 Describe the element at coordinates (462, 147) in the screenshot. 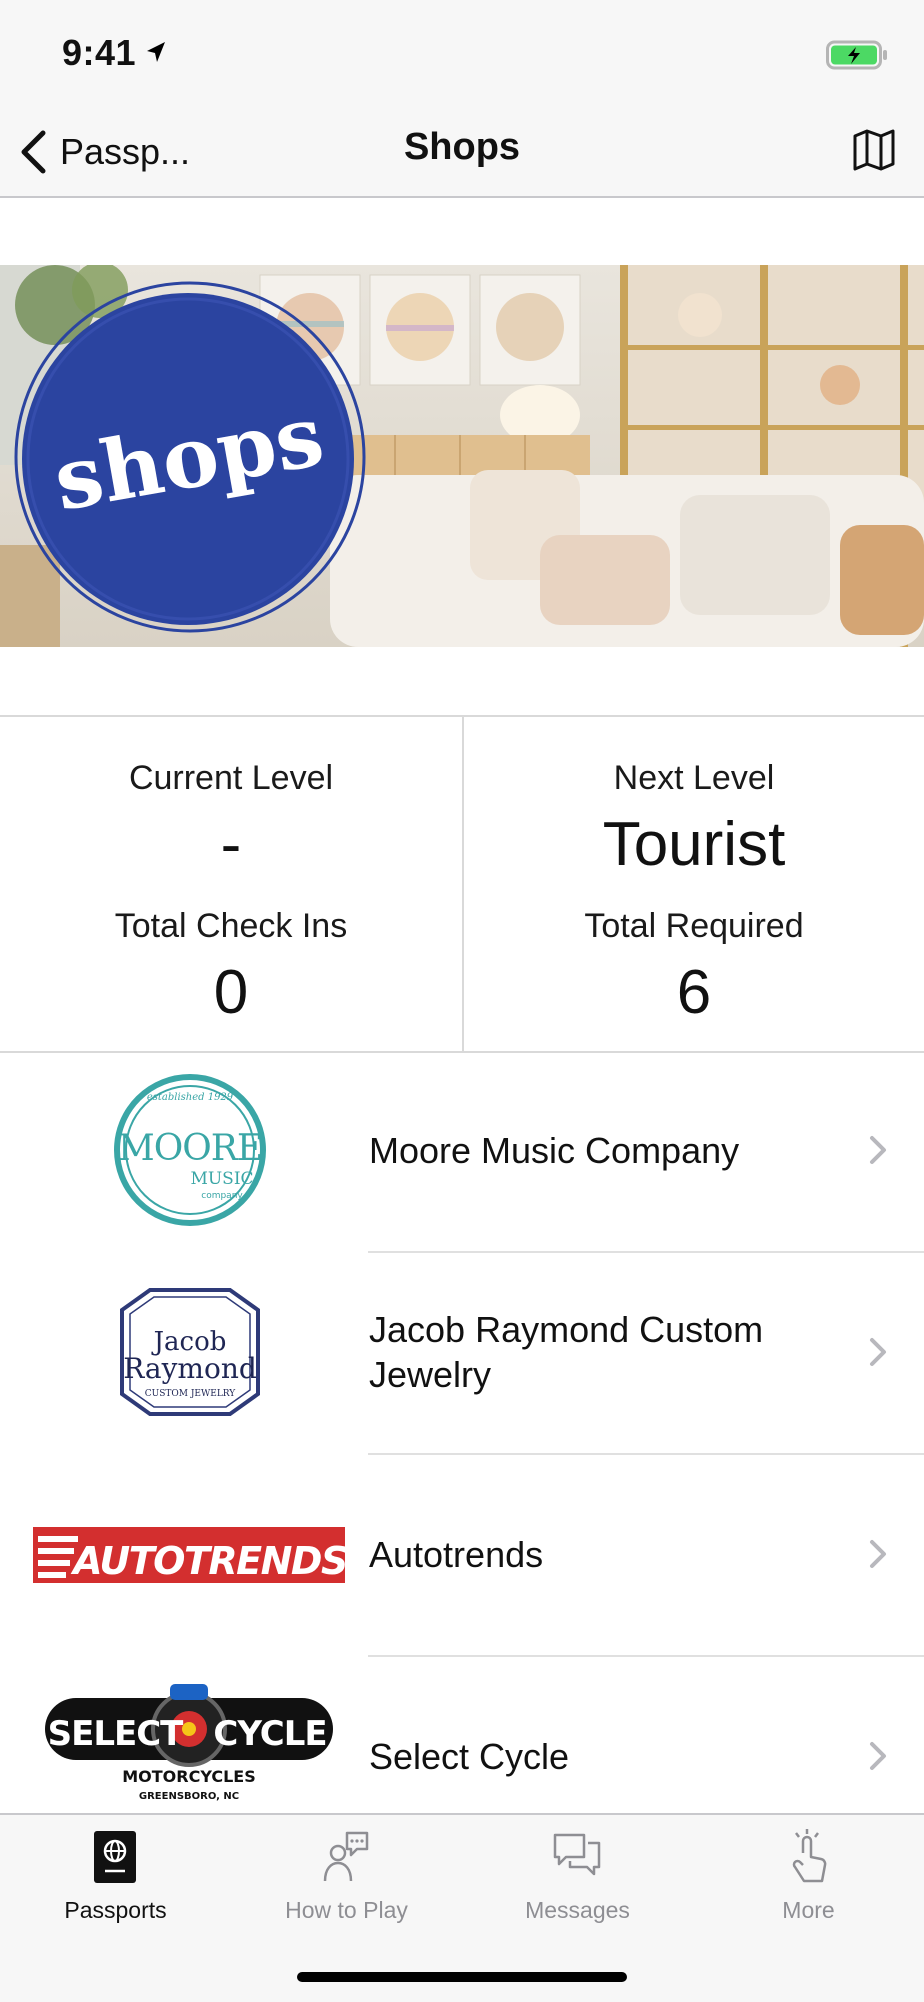

I see `page-title: Shops` at that location.